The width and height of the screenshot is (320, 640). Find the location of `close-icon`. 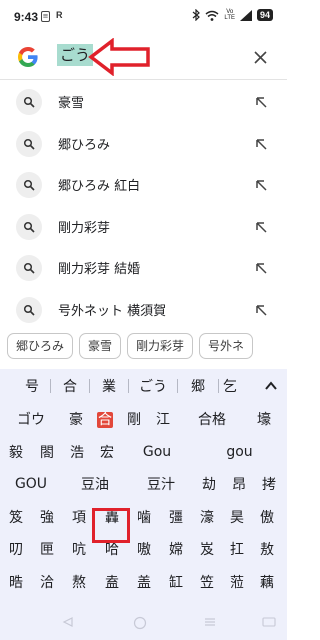

close-icon is located at coordinates (260, 57).